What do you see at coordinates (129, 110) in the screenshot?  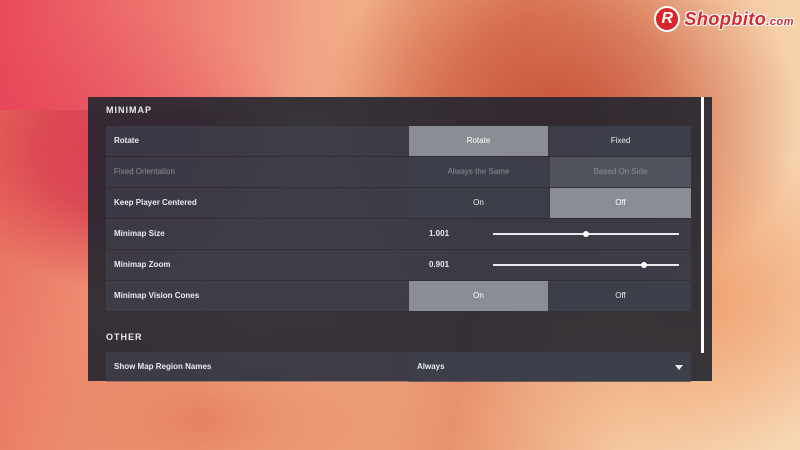 I see `section-title-minimap: MINIMAP` at bounding box center [129, 110].